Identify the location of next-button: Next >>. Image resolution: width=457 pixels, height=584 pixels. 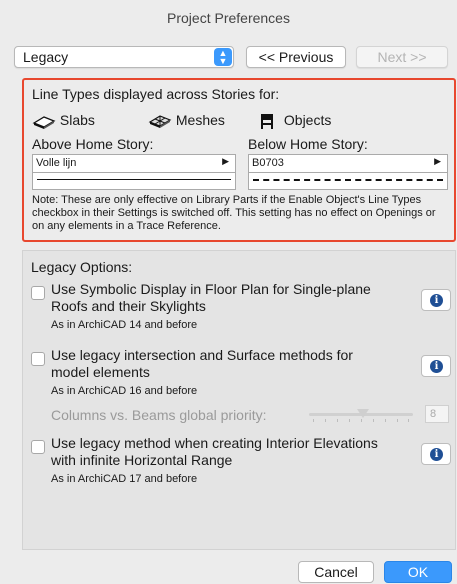
(402, 57).